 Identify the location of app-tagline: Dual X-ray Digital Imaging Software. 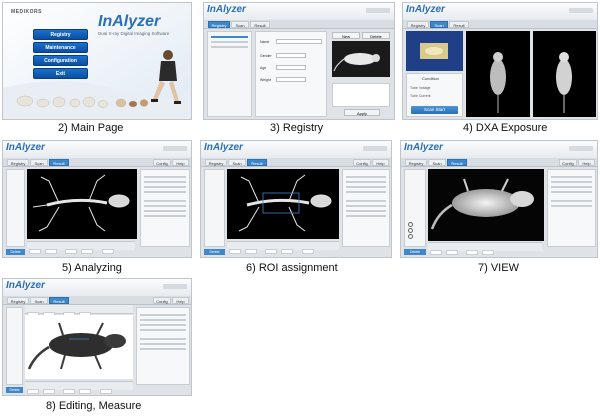
(134, 33).